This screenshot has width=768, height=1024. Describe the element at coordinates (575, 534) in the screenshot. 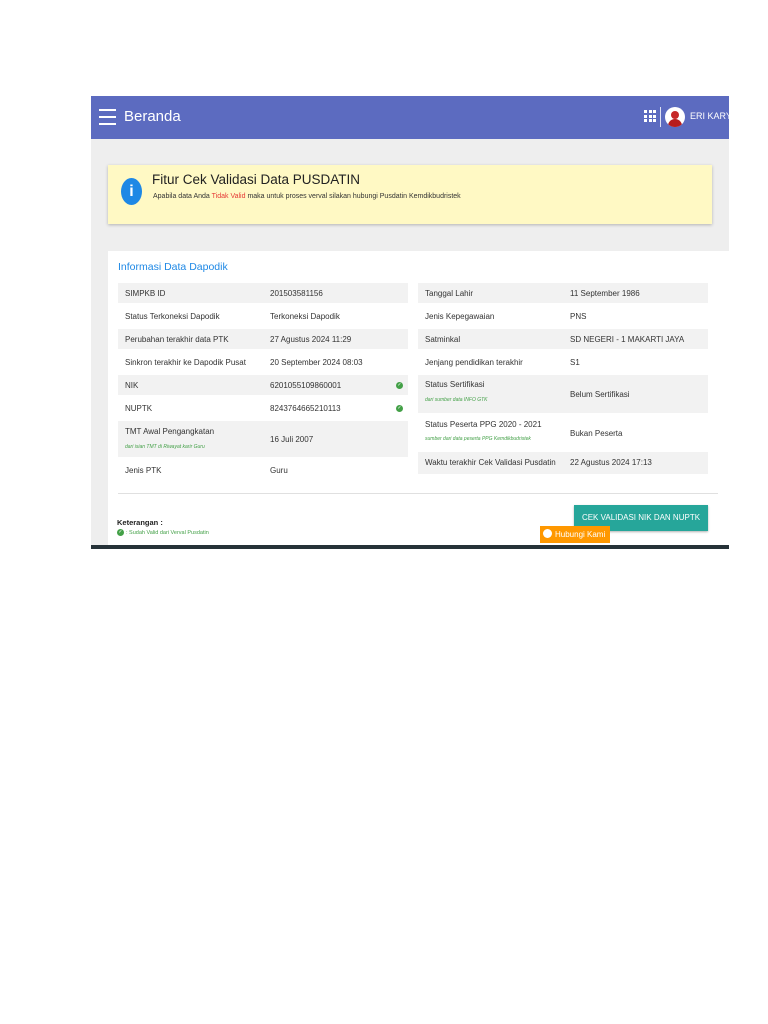

I see `hubungi-kami-button: Hubungi Kami` at that location.